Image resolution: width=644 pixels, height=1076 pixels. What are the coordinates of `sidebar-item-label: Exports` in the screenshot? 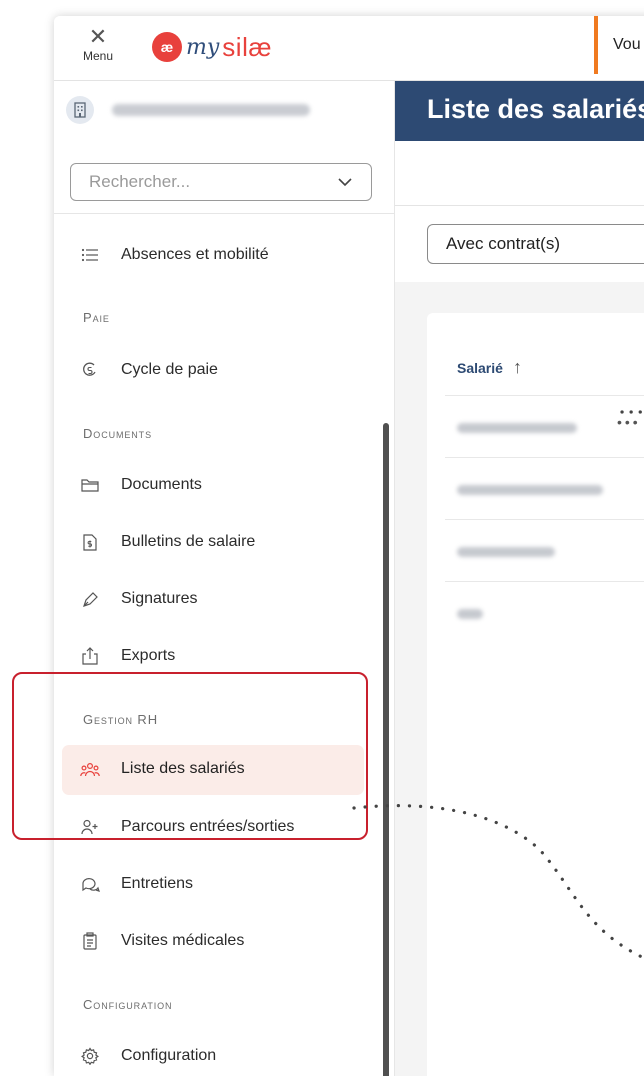 It's located at (148, 655).